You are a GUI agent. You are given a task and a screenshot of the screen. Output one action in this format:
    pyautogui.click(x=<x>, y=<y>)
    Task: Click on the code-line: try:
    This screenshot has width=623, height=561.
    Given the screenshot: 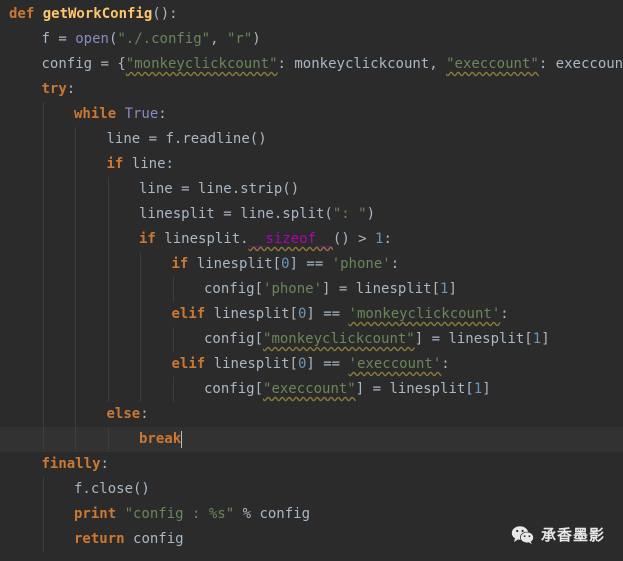 What is the action you would take?
    pyautogui.click(x=59, y=89)
    